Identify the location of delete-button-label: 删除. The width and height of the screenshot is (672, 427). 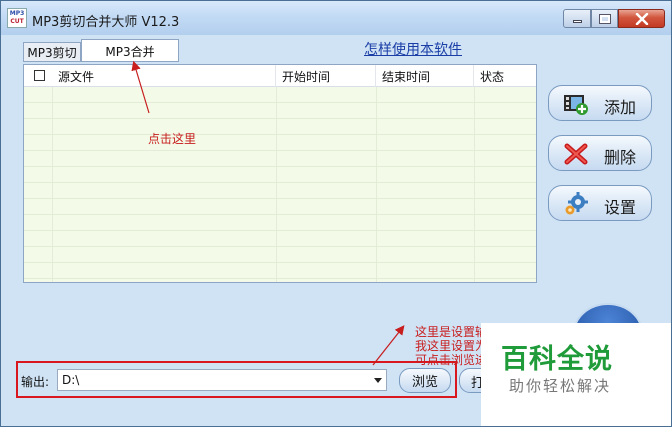
(620, 157).